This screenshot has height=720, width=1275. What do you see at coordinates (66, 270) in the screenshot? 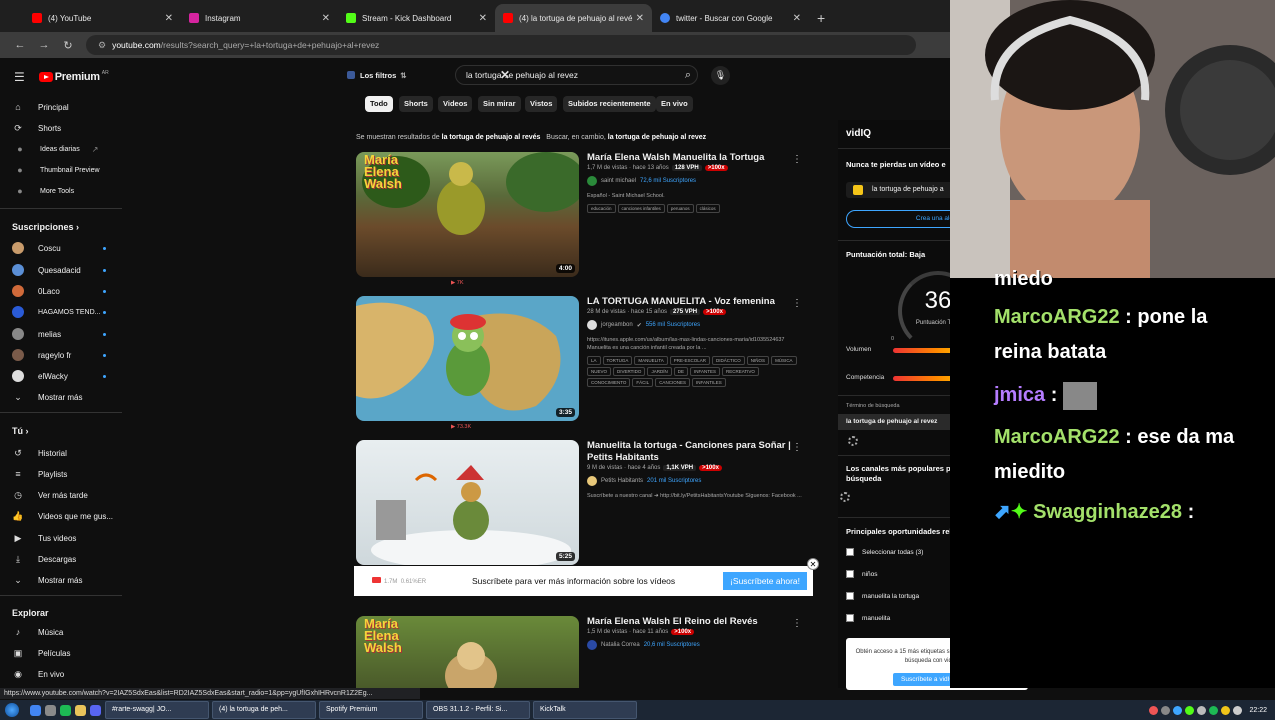
I see `subscription-item: Quesadacid` at bounding box center [66, 270].